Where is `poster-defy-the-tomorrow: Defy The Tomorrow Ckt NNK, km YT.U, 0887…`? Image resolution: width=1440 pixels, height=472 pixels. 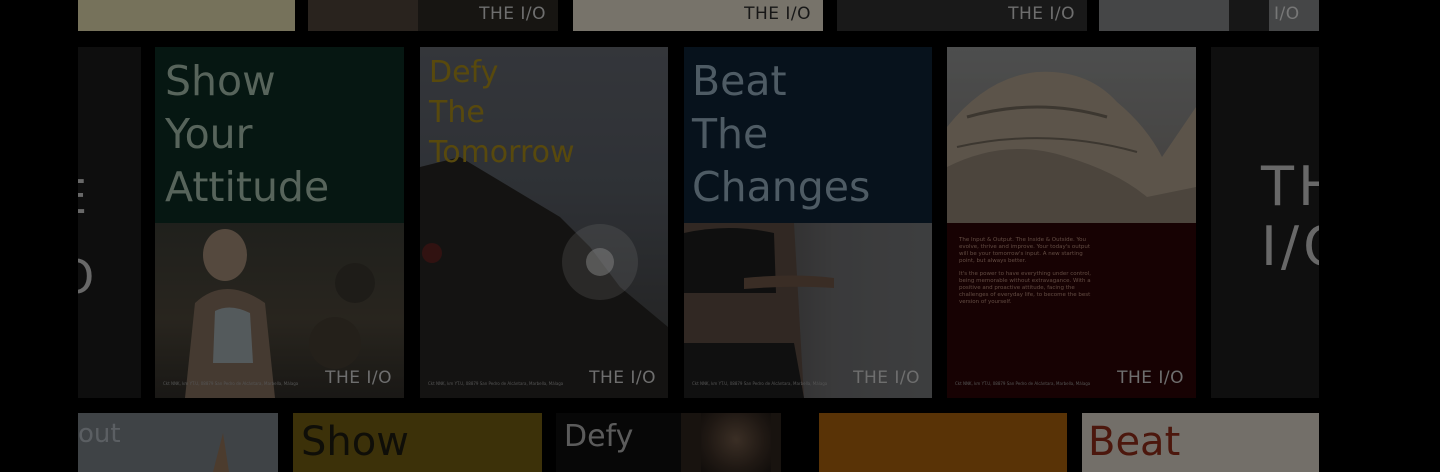 poster-defy-the-tomorrow: Defy The Tomorrow Ckt NNK, km YT.U, 0887… is located at coordinates (544, 222).